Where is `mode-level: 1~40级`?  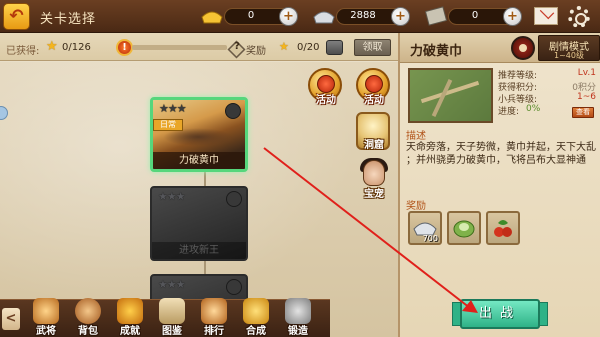 mode-level: 1~40级 is located at coordinates (569, 55).